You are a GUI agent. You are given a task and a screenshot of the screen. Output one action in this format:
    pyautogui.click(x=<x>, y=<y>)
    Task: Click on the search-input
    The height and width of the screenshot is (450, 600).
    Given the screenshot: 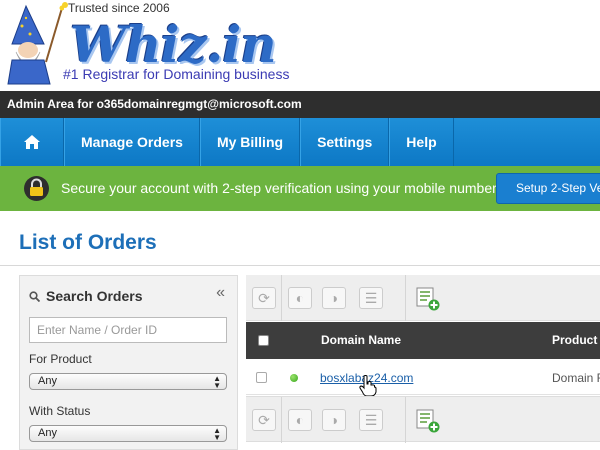 What is the action you would take?
    pyautogui.click(x=128, y=330)
    